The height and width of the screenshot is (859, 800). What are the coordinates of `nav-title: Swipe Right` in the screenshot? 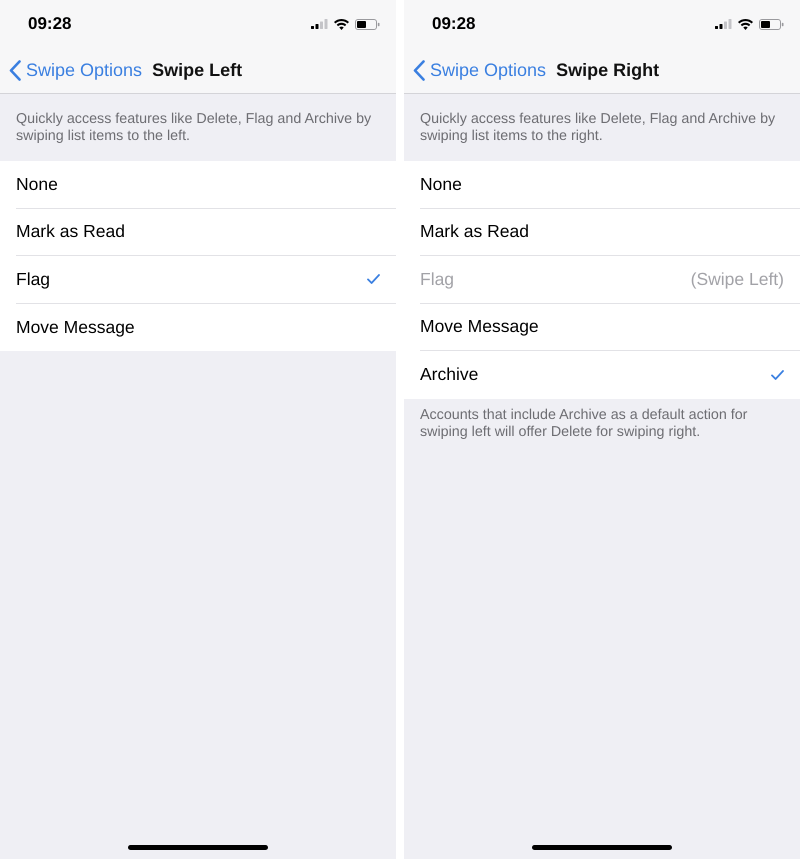 It's located at (608, 70).